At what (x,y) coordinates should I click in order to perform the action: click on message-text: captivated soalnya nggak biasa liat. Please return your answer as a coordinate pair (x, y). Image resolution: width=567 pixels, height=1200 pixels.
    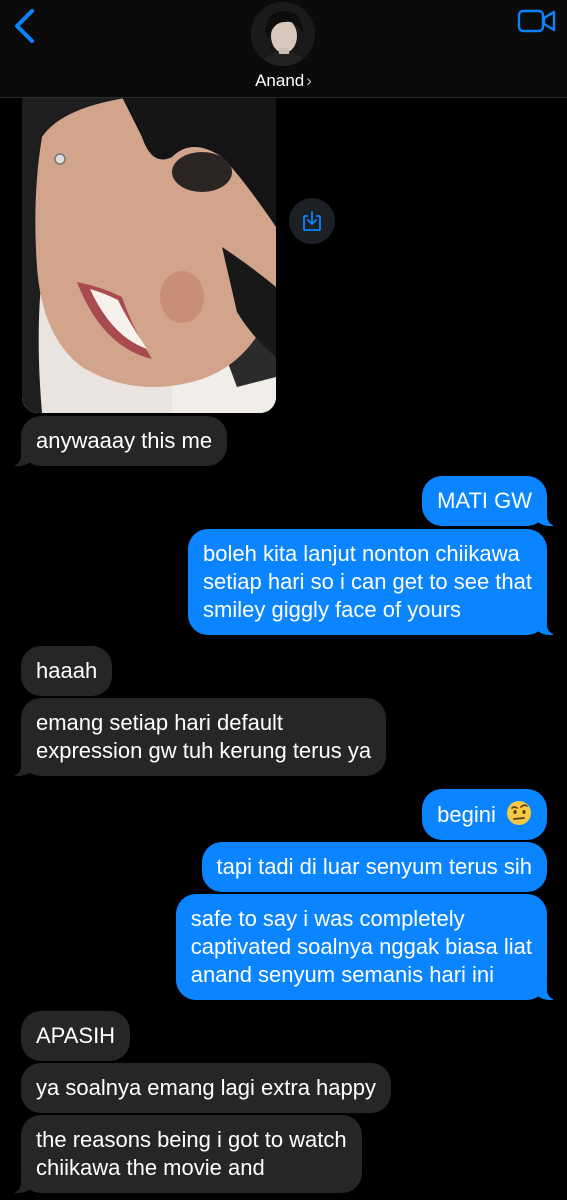
    Looking at the image, I should click on (361, 946).